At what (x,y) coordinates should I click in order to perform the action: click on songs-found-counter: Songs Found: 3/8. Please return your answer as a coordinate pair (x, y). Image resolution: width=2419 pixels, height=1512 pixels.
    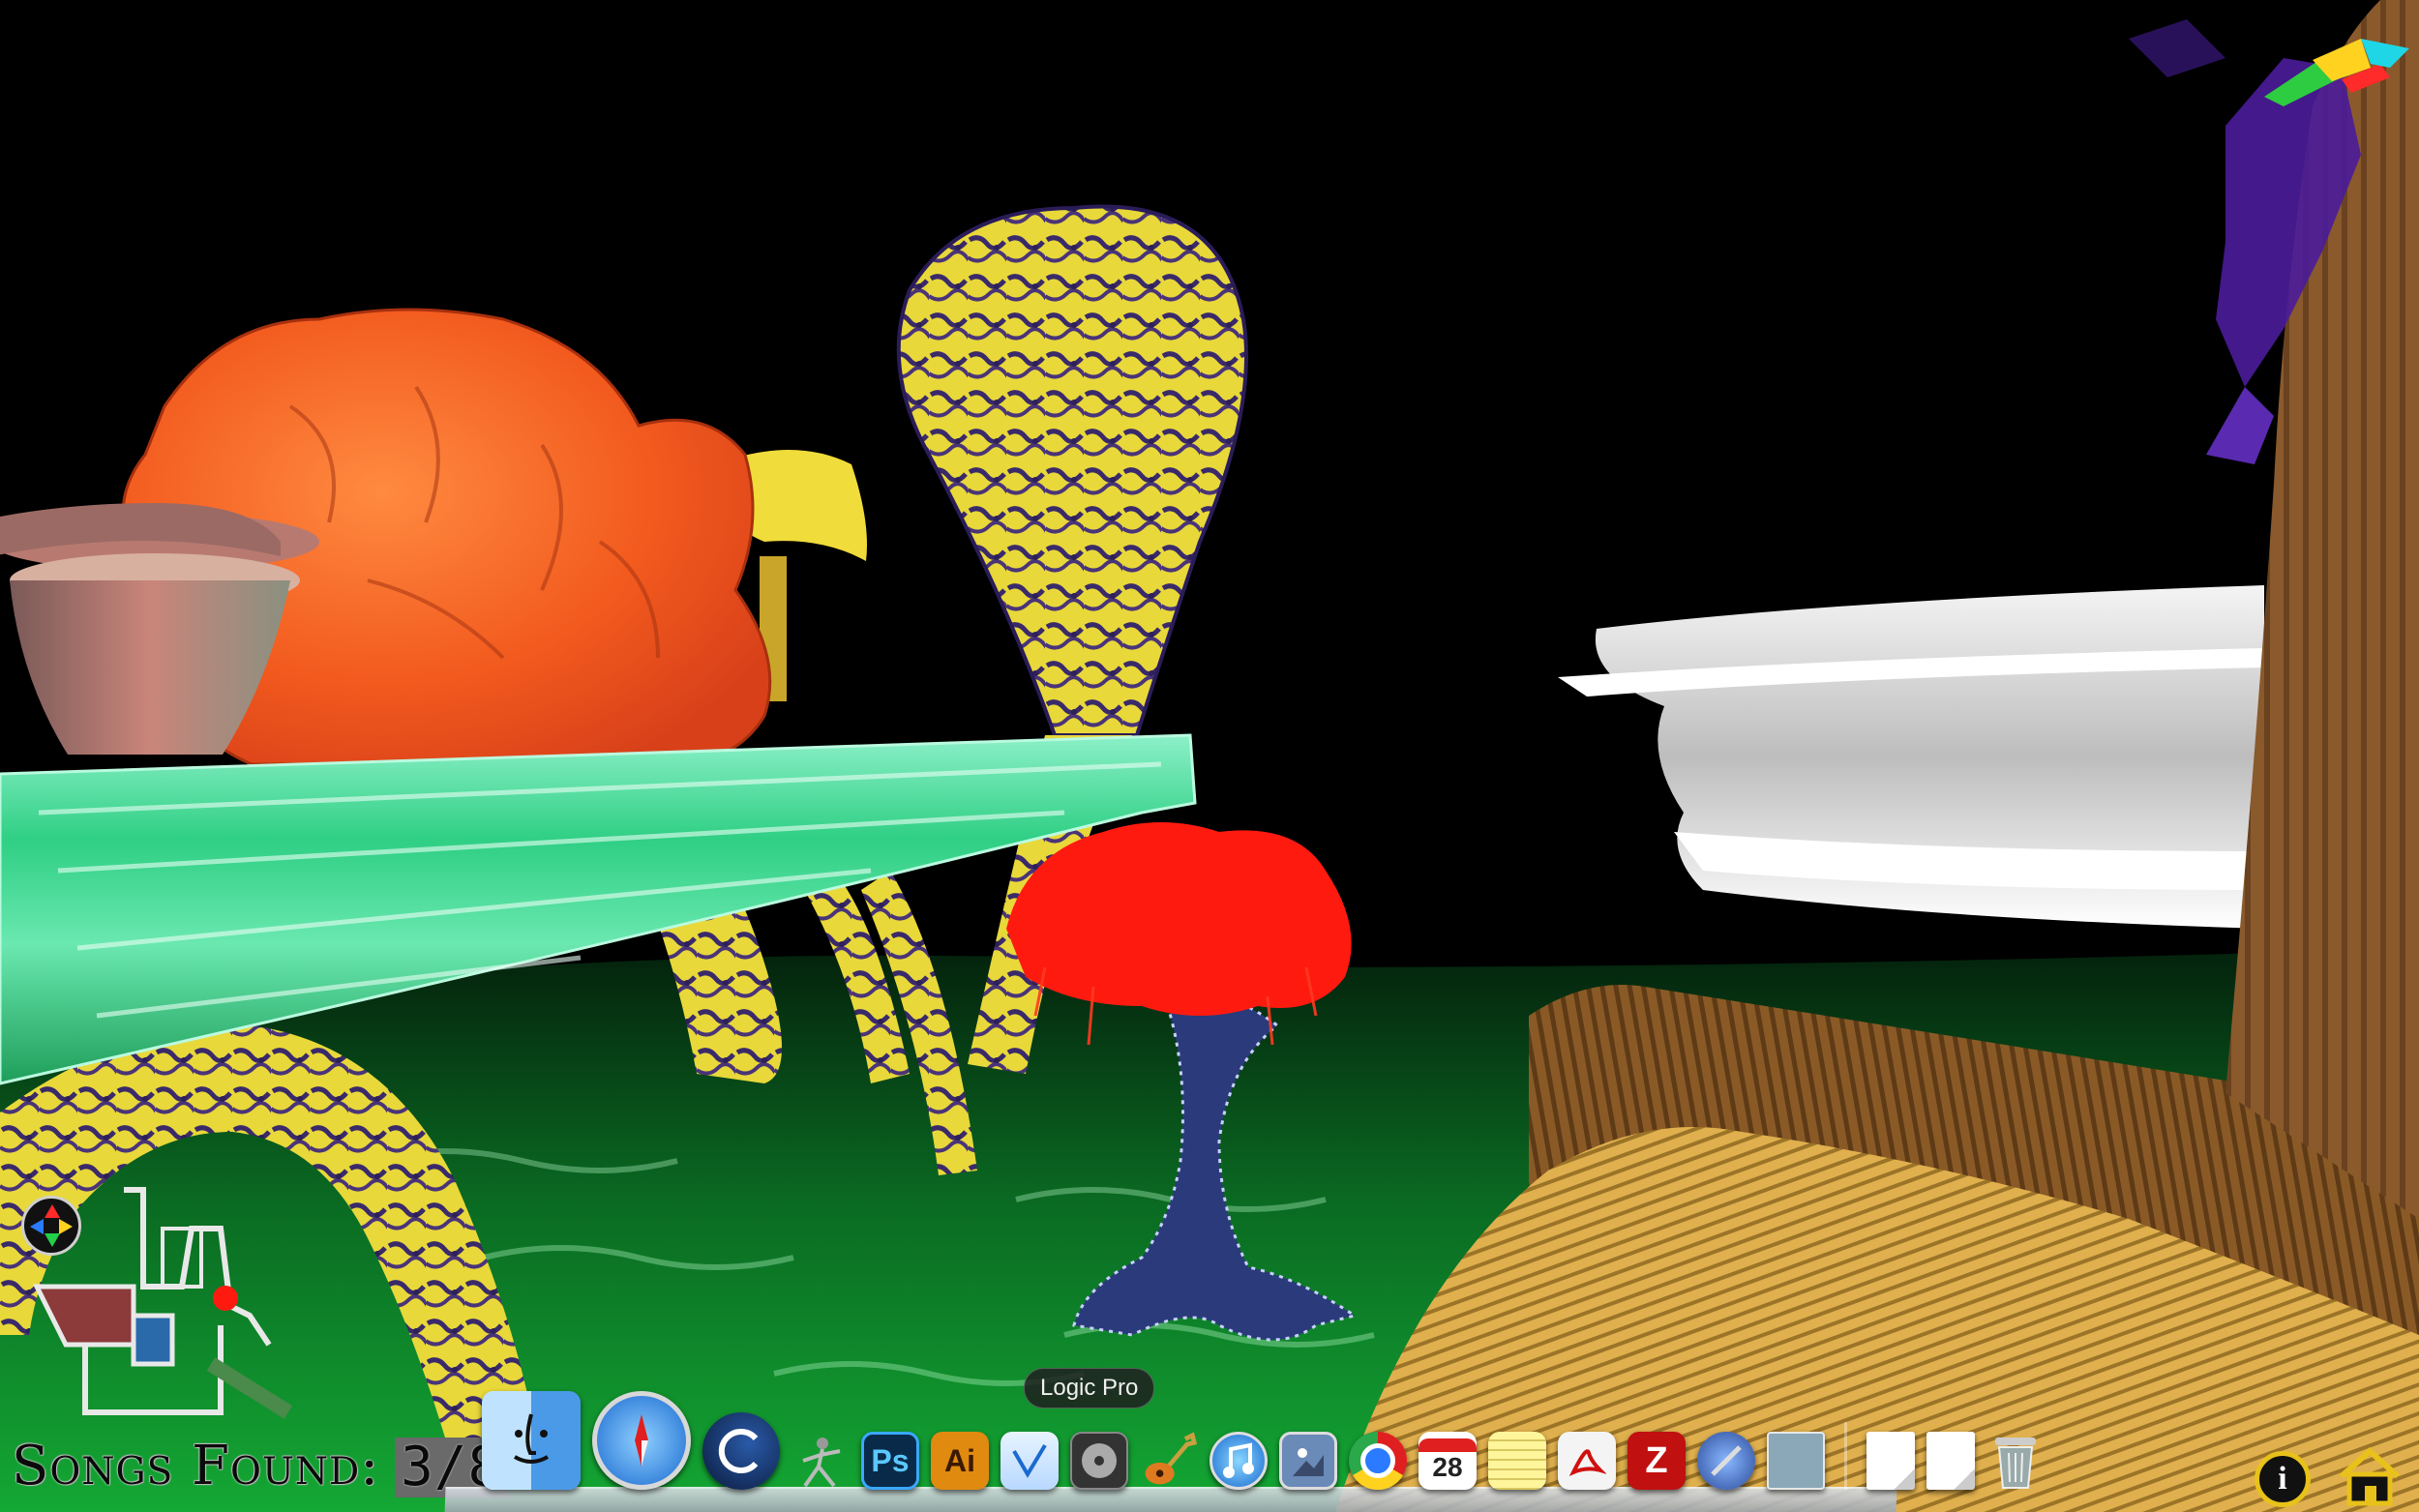
    Looking at the image, I should click on (260, 1464).